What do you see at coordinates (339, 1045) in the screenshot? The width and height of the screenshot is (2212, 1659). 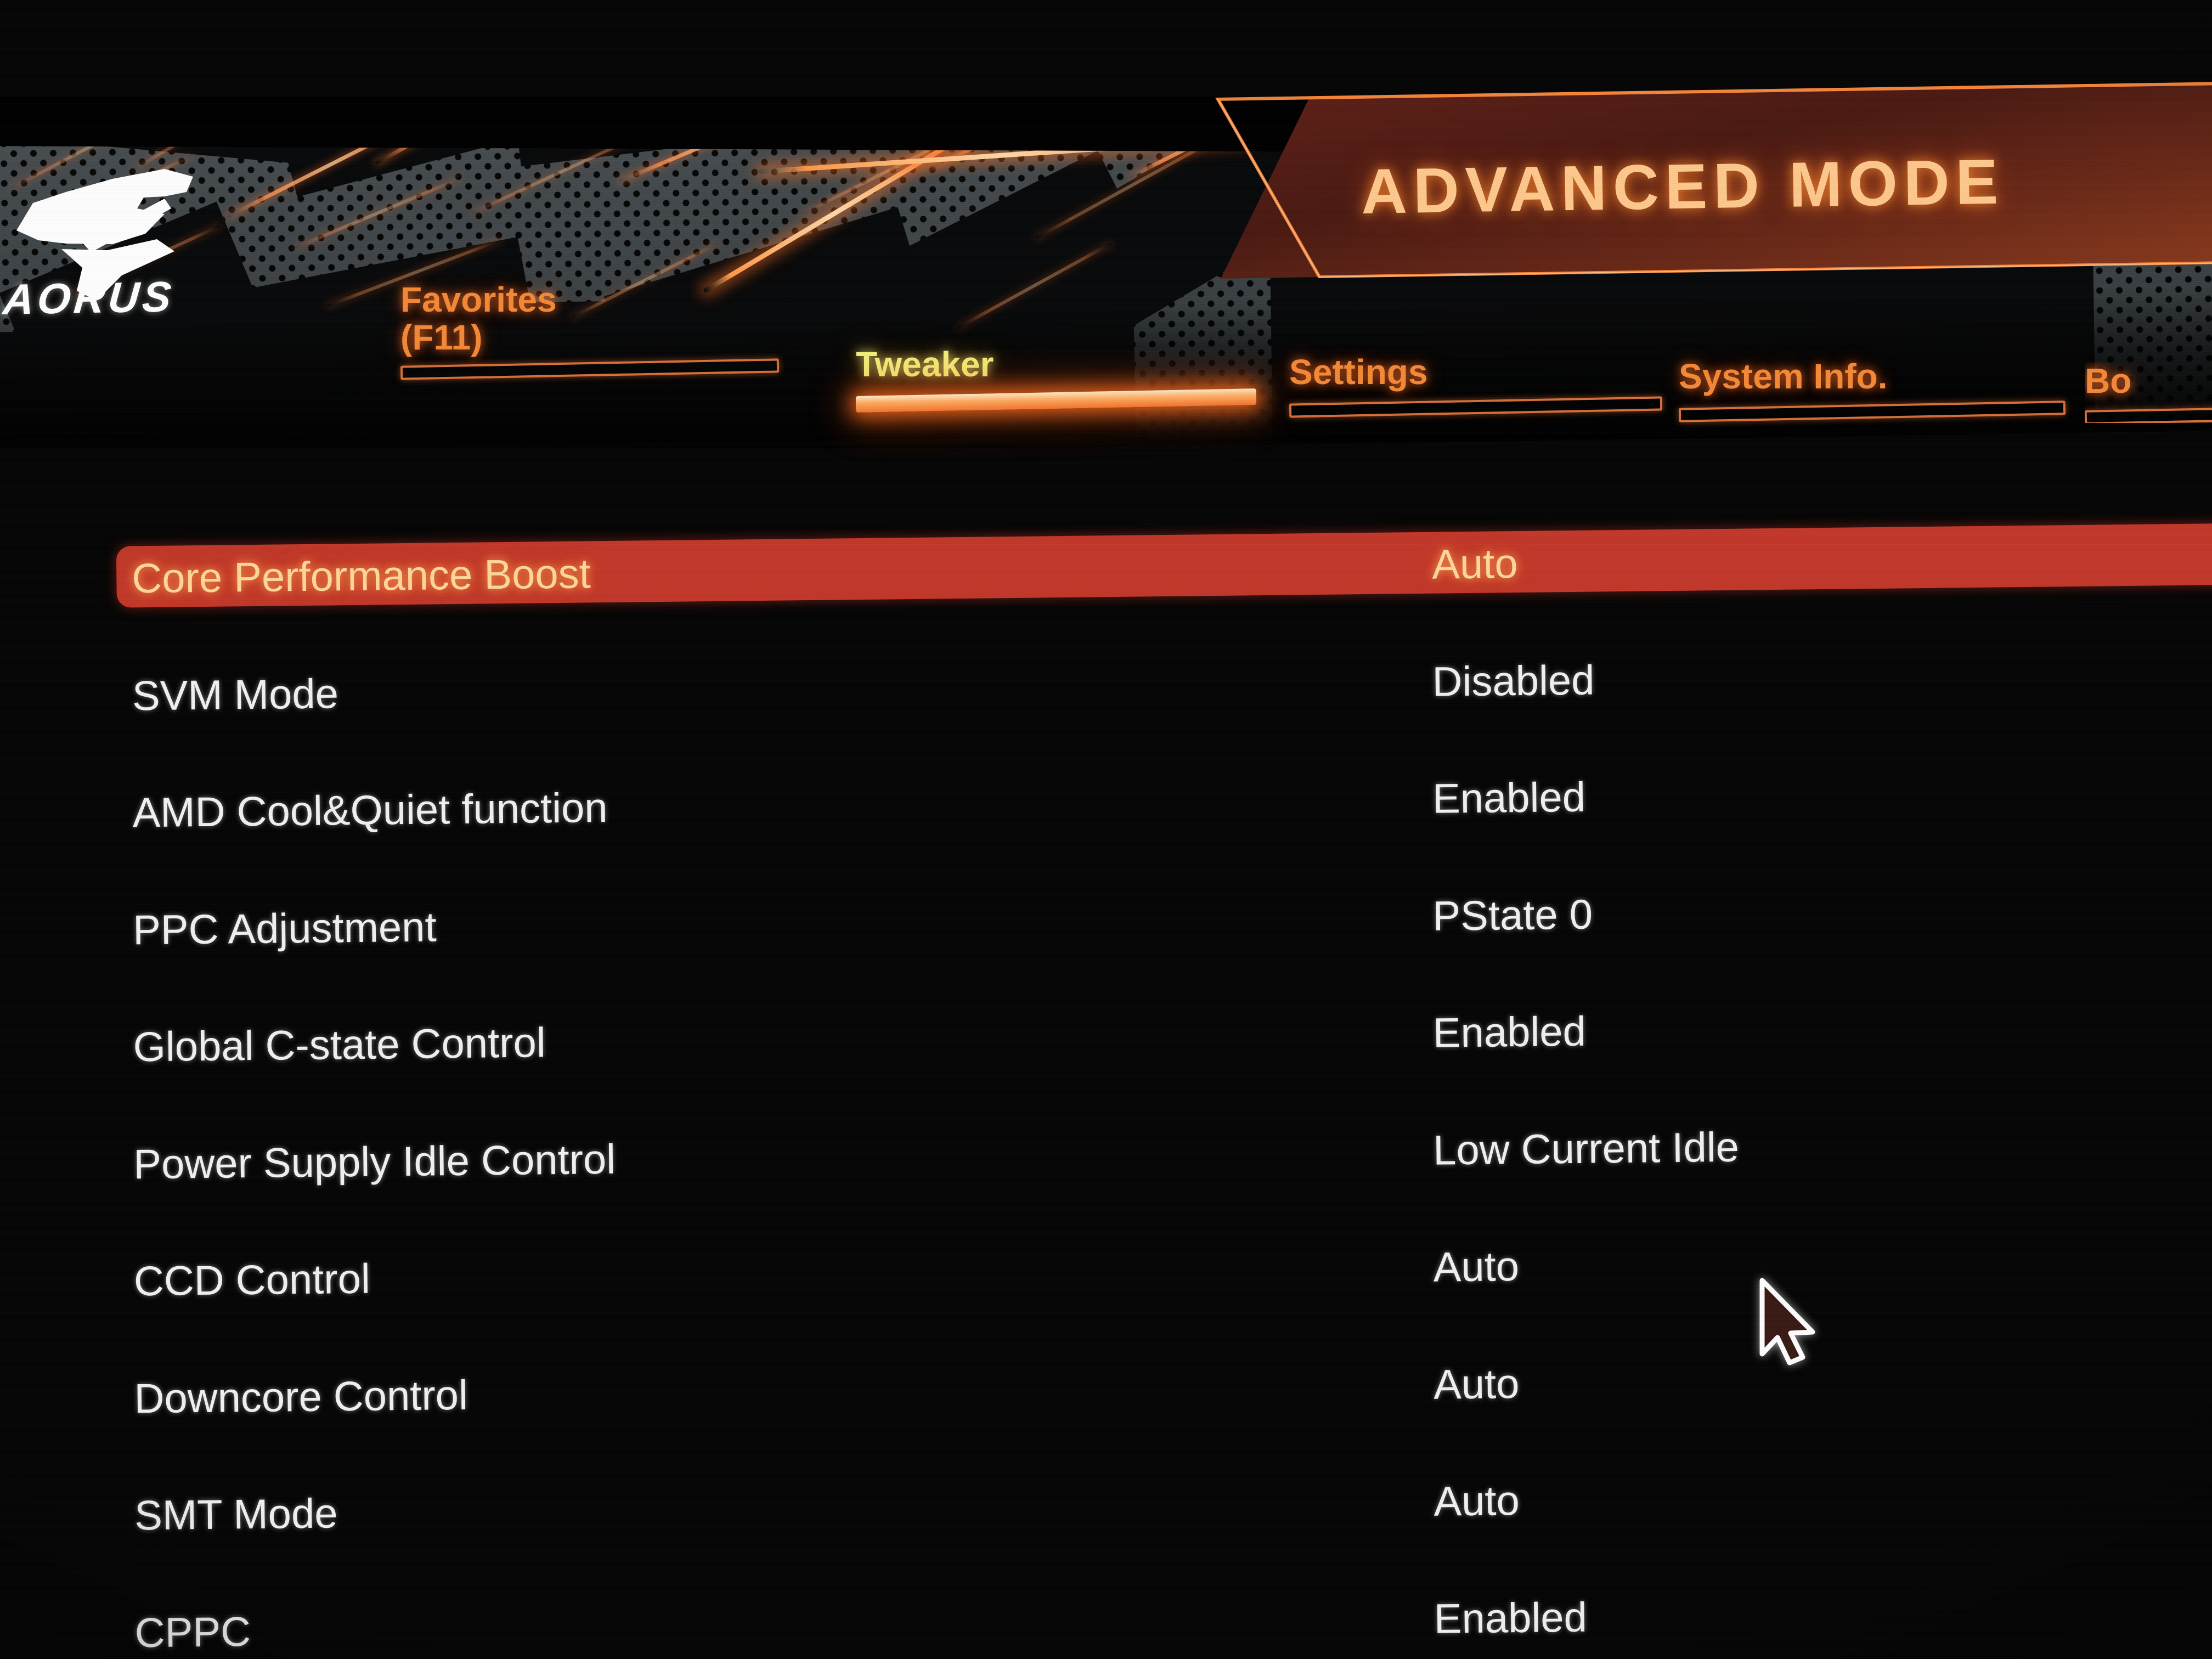 I see `option-label: Global C-state Control` at bounding box center [339, 1045].